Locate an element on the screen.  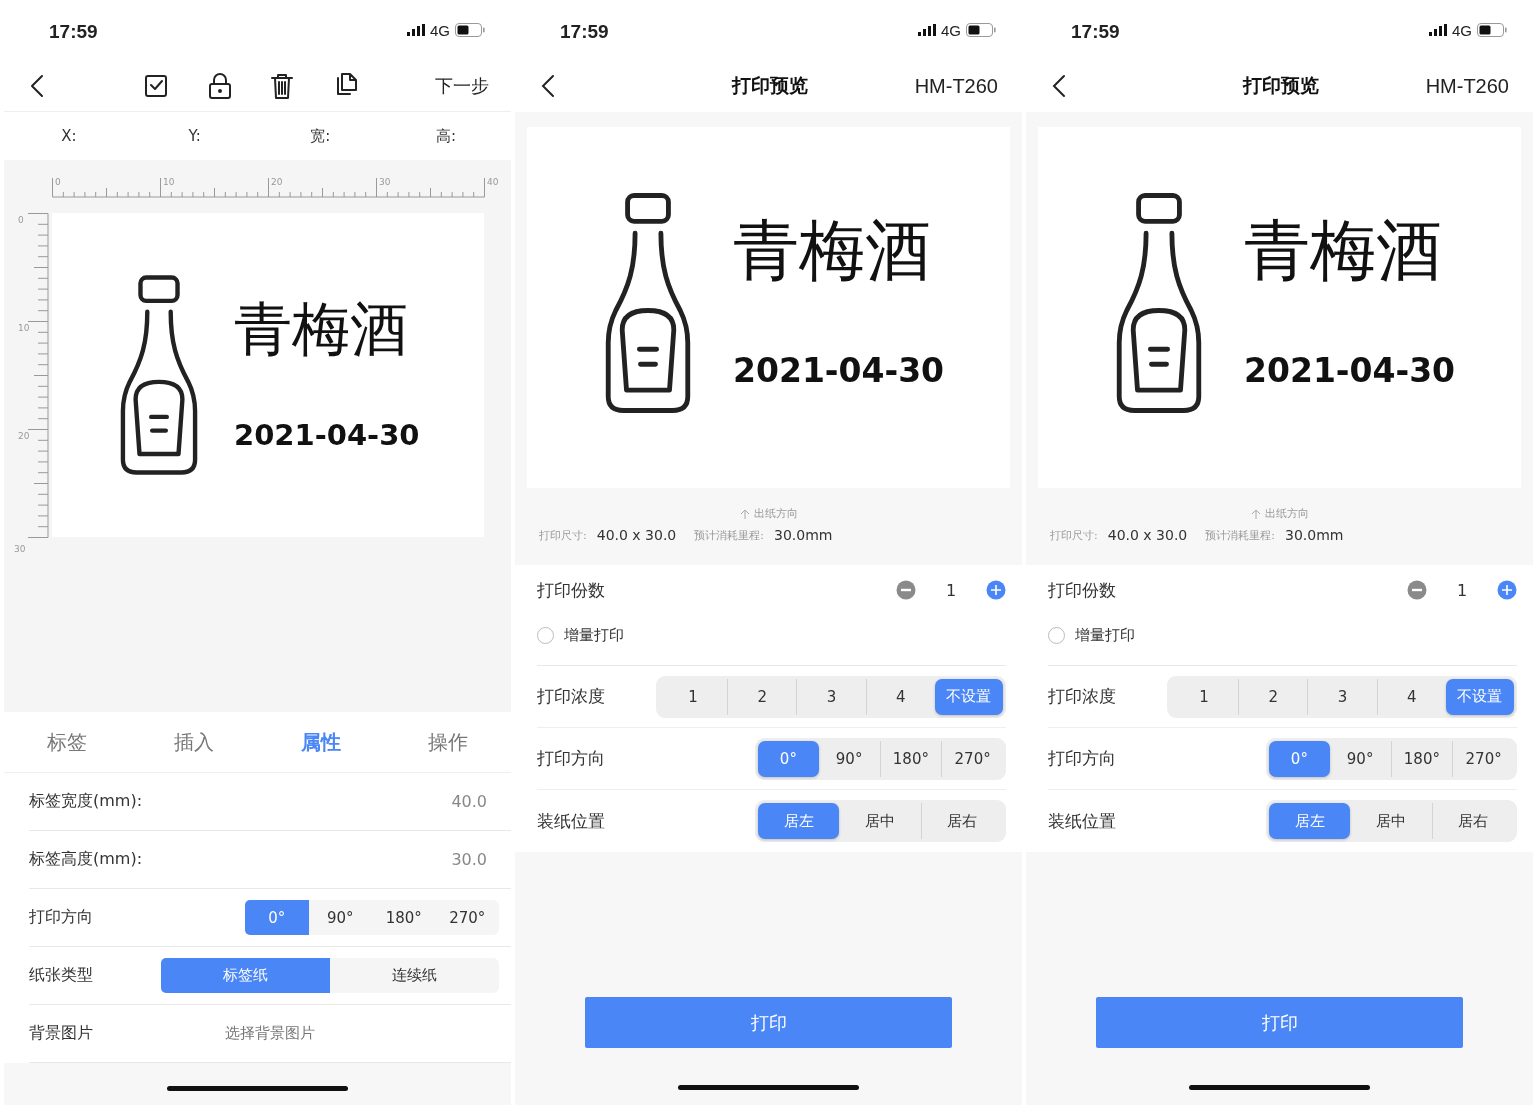
property-label: 标签宽度(mm): is located at coordinates (86, 801).